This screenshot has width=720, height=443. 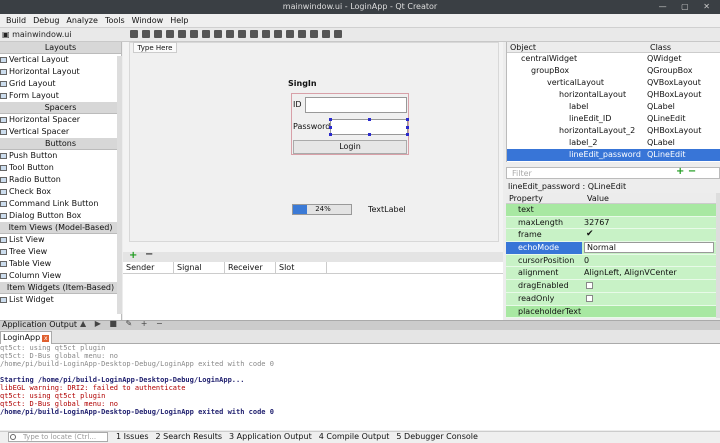 I want to click on object-tree-row: horizontalLayout_2 QHBoxLayout, so click(x=613, y=131).